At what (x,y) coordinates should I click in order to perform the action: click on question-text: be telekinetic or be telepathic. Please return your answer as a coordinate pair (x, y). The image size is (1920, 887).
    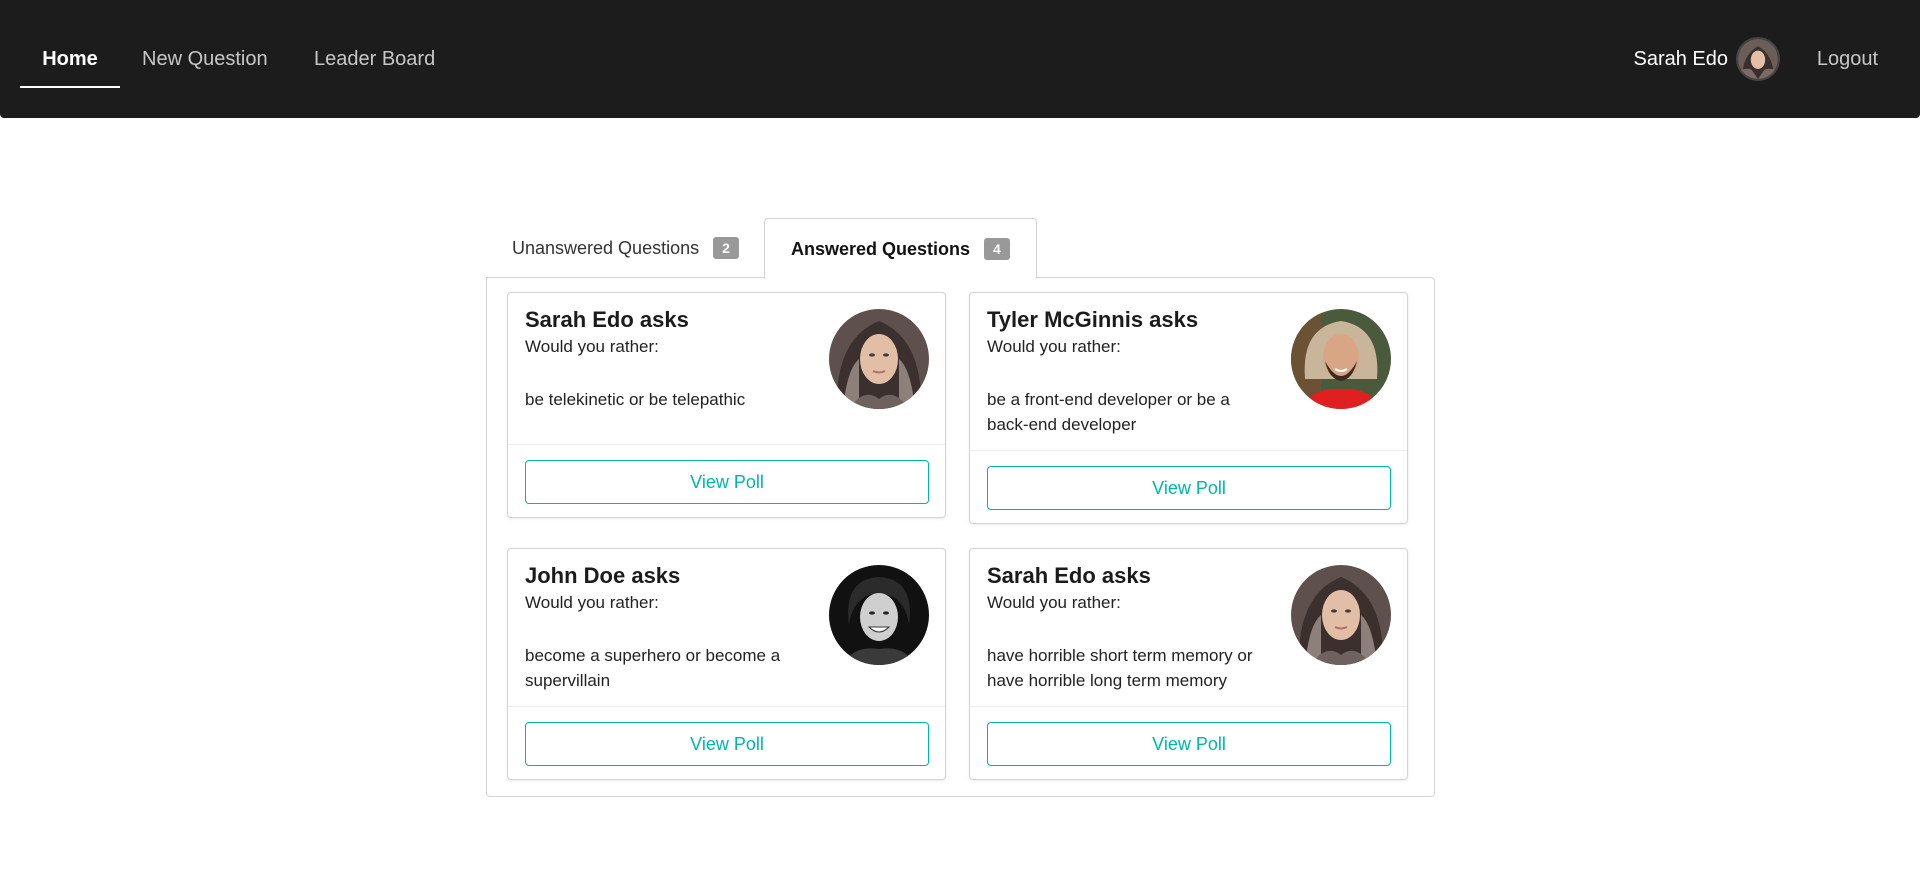
    Looking at the image, I should click on (635, 399).